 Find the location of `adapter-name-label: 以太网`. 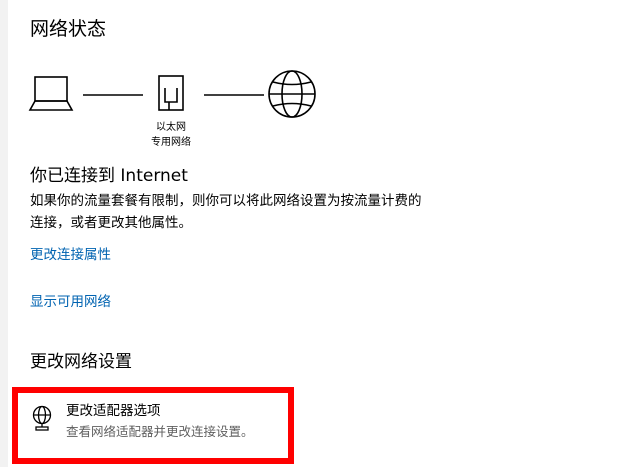

adapter-name-label: 以太网 is located at coordinates (171, 126).